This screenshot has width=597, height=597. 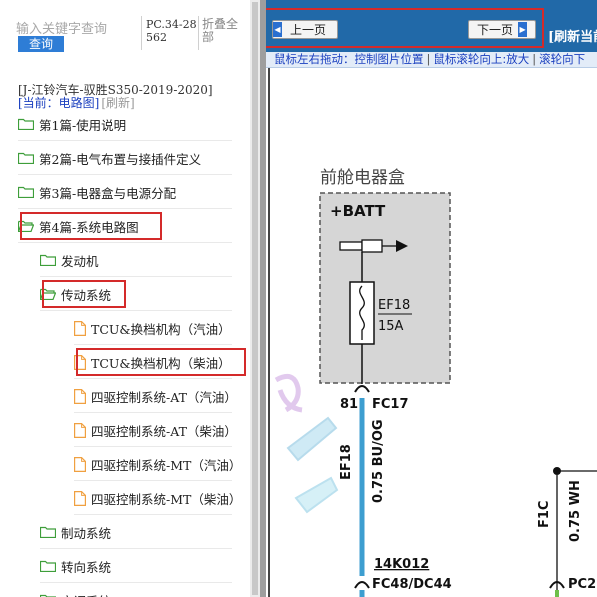 I want to click on tree-item-label: 第1篇-使用说明, so click(x=83, y=125).